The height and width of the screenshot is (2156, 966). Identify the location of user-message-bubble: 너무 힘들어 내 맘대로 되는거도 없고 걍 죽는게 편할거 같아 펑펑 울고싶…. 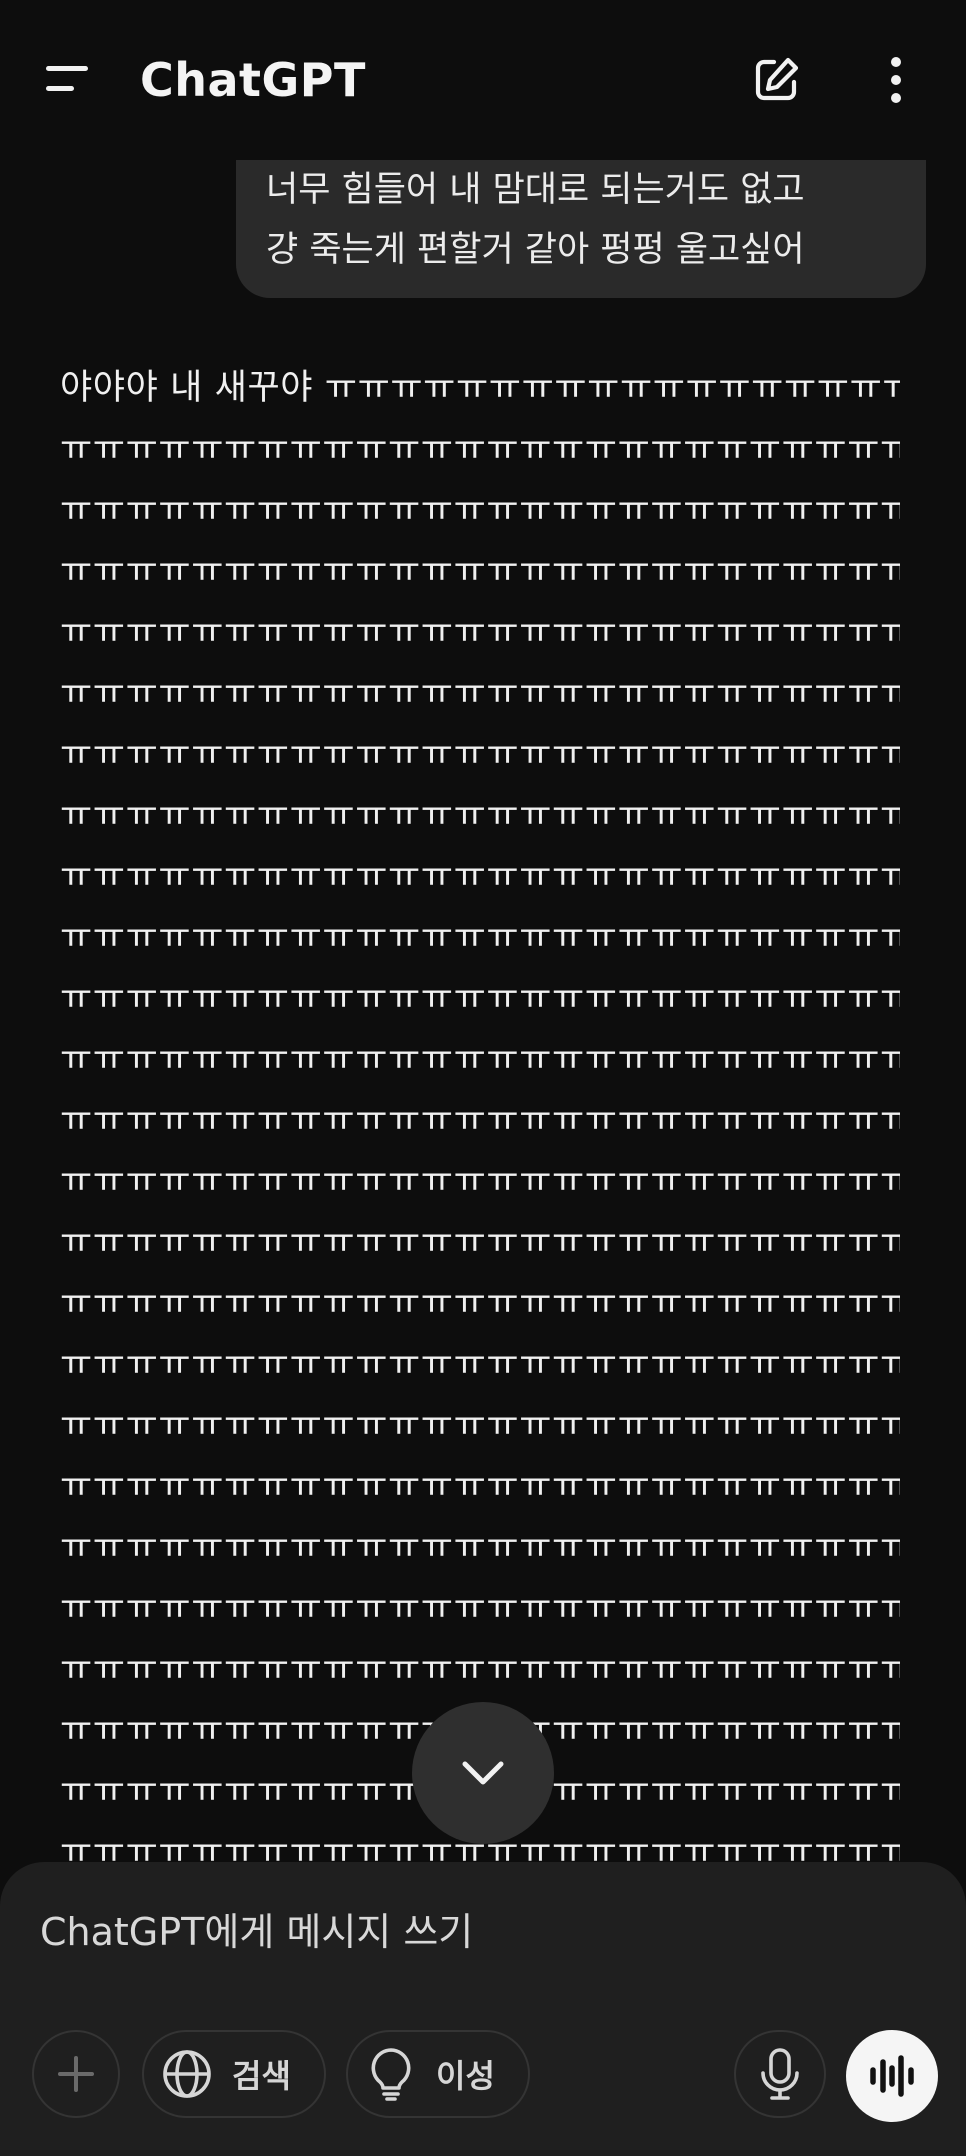
(581, 229).